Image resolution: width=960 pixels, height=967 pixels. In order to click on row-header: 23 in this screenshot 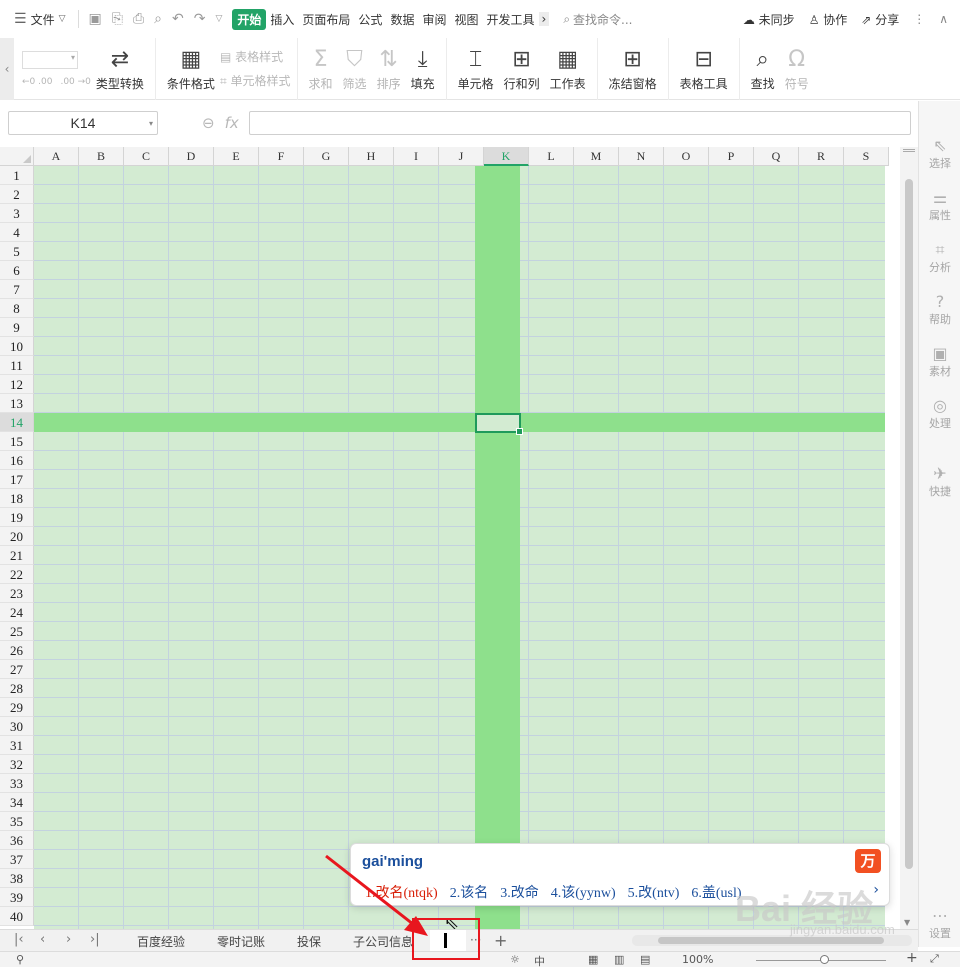, I will do `click(17, 593)`.